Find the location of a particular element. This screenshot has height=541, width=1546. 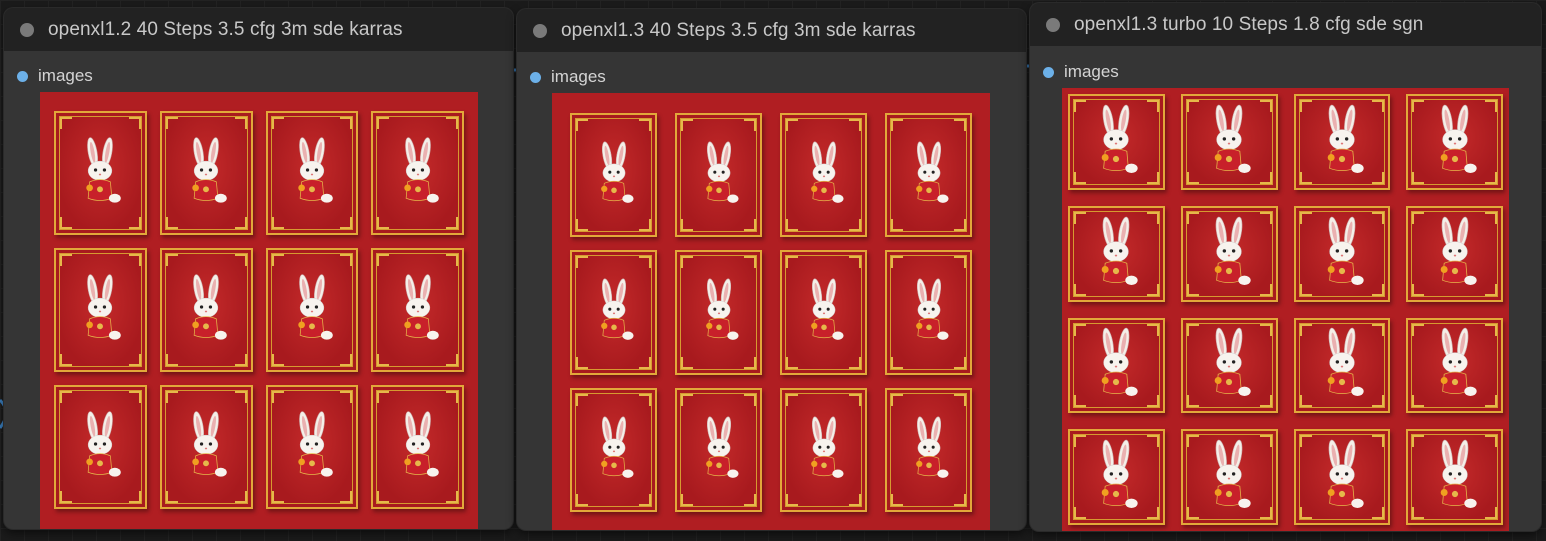

node-header: openxl1.2 40 Steps 3.5 cfg 3m sde karras is located at coordinates (258, 29).